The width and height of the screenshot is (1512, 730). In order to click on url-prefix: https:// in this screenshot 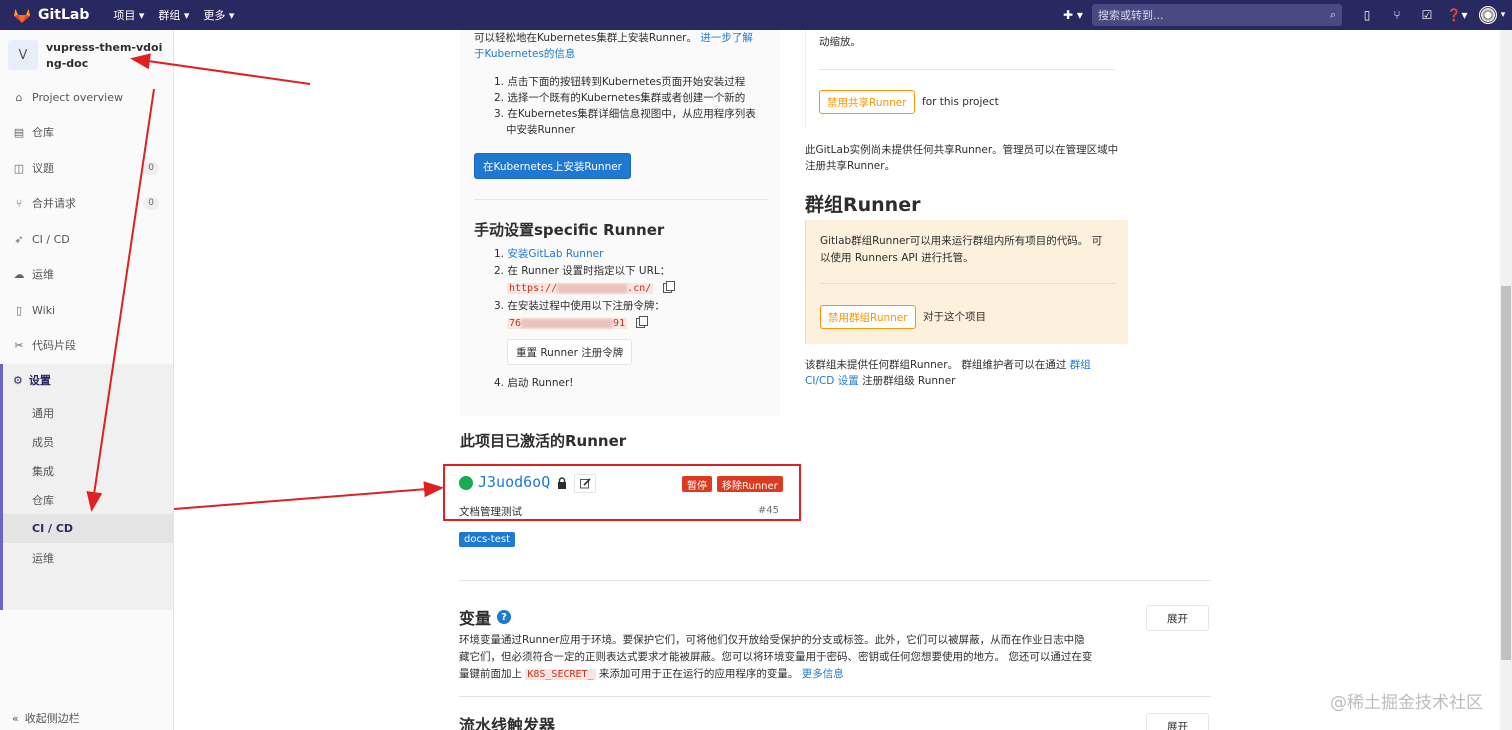, I will do `click(533, 288)`.